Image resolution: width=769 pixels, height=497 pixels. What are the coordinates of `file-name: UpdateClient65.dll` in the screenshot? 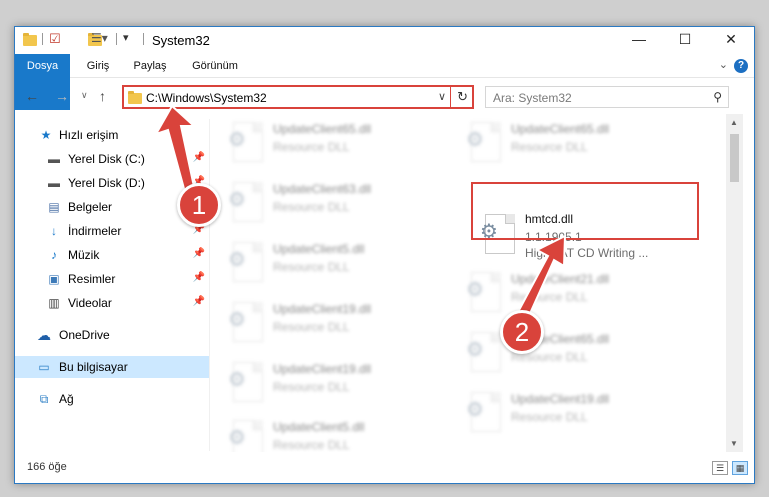 It's located at (322, 129).